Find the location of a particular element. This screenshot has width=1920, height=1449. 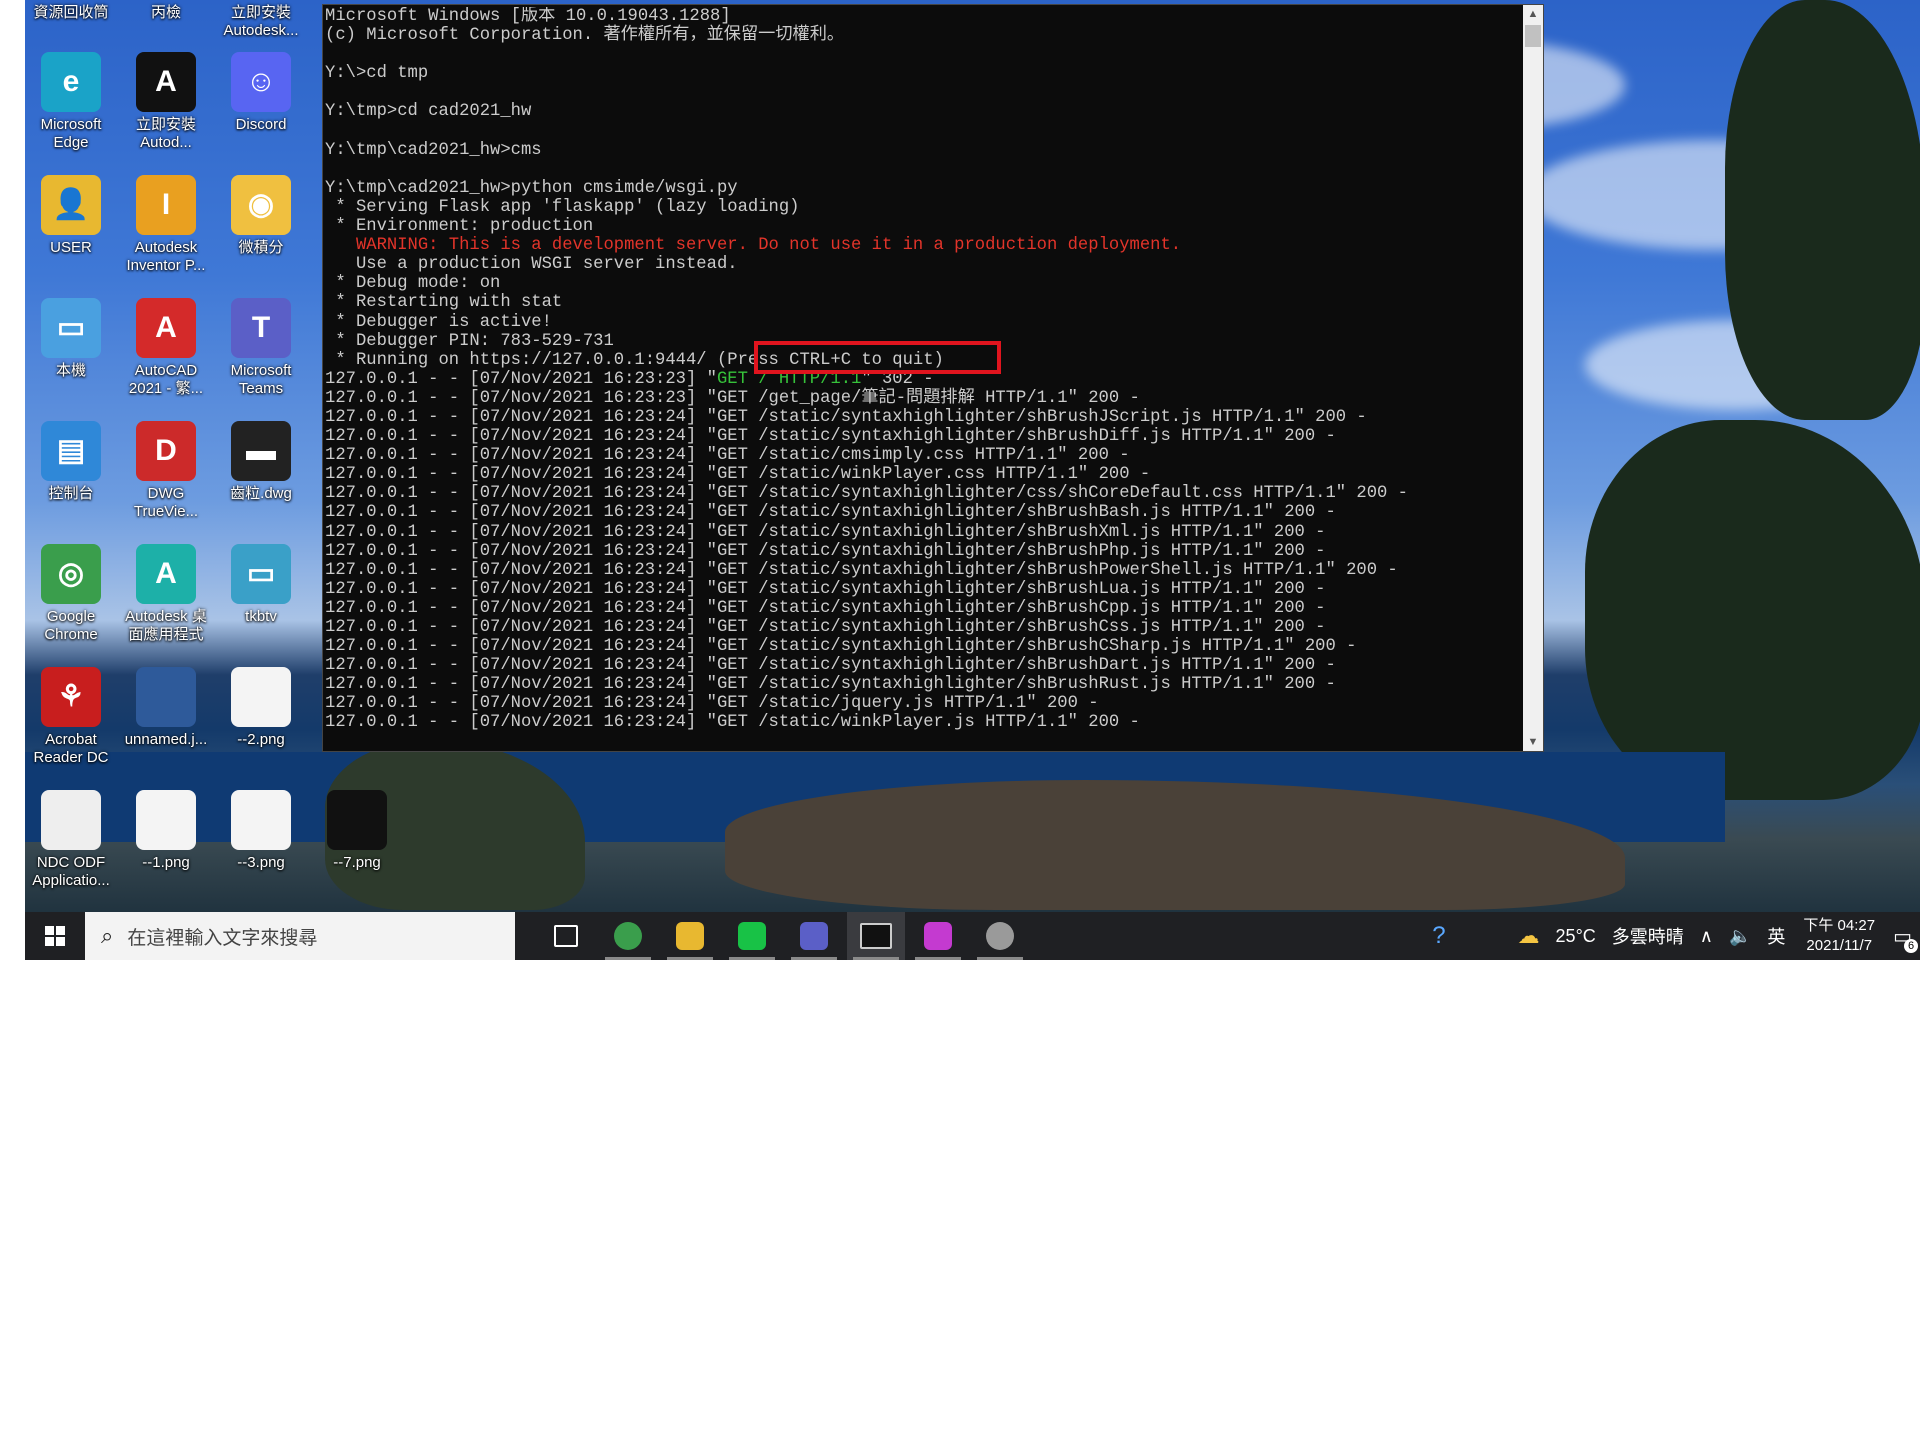

help-icon: ? is located at coordinates (1438, 936).